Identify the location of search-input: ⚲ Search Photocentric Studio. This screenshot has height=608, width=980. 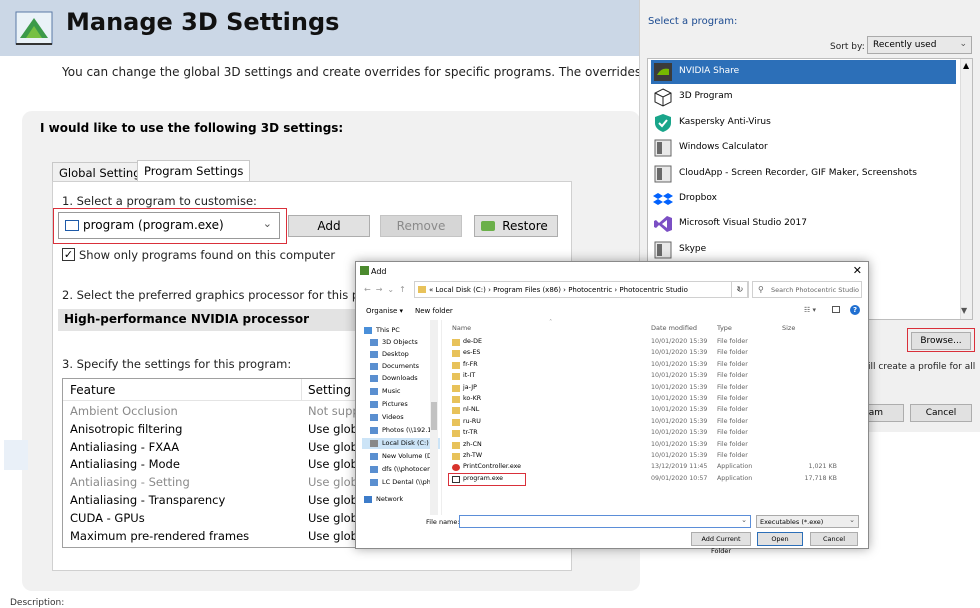
(807, 289).